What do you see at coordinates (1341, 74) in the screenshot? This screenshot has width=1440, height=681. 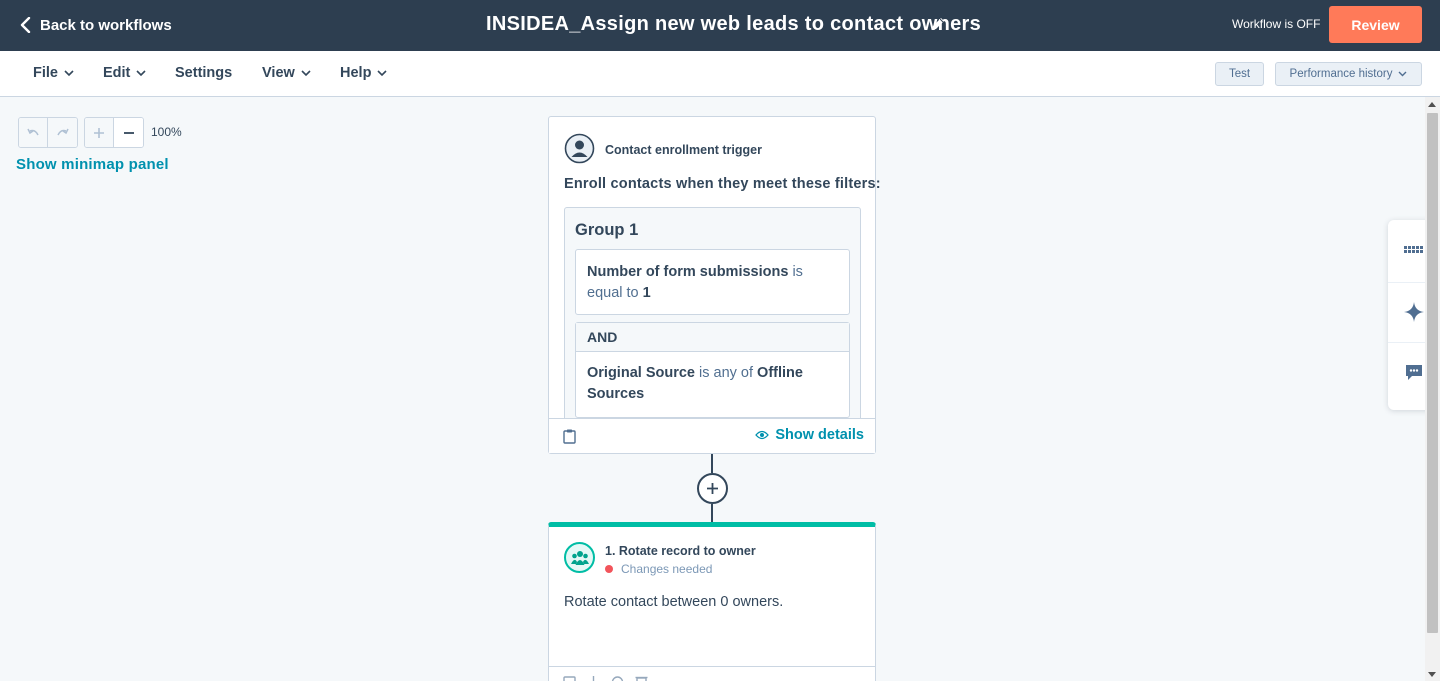 I see `performance-history-label: Performance history` at bounding box center [1341, 74].